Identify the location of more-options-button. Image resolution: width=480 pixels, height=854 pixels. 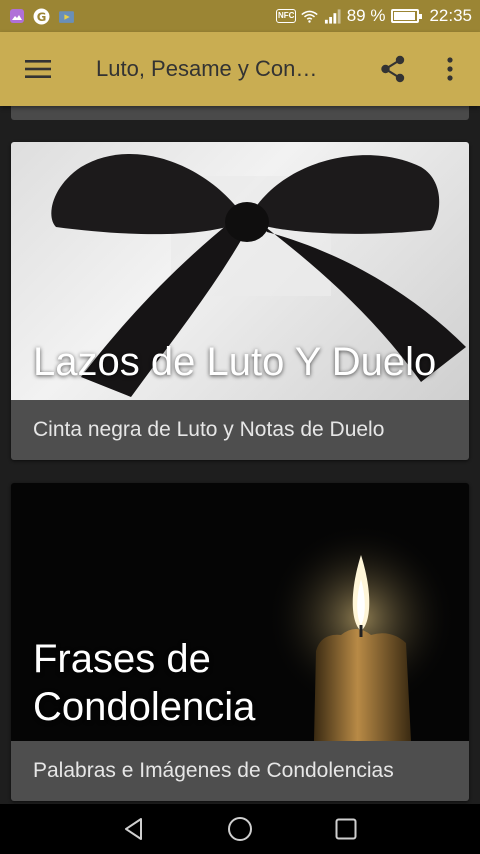
(450, 69).